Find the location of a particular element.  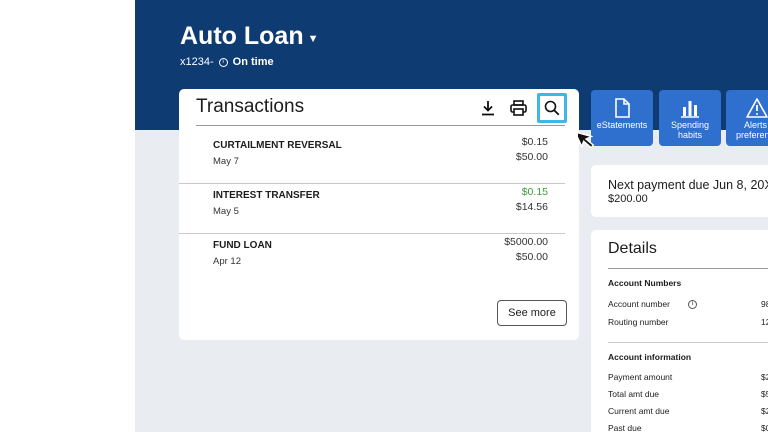

account-number-label-row: Account number i is located at coordinates (652, 304).